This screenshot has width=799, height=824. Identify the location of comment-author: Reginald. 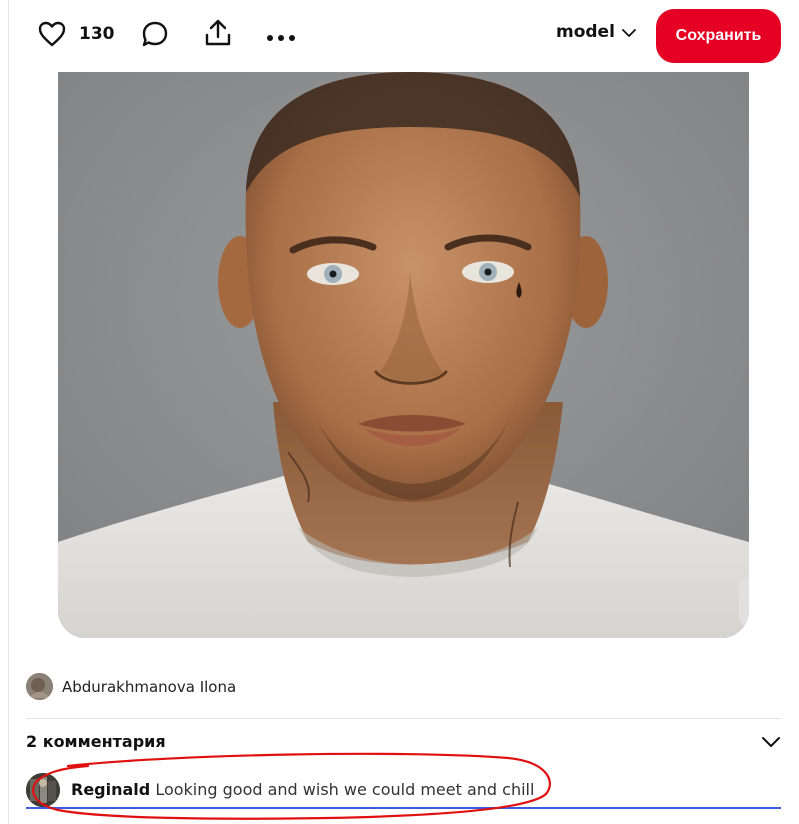
(110, 789).